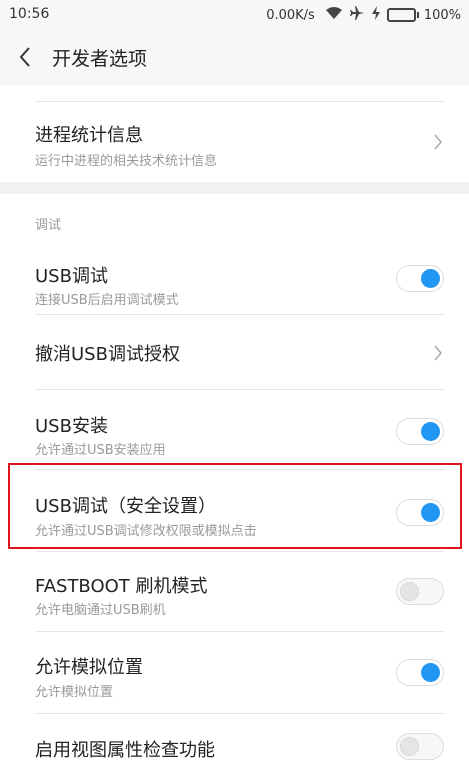 Image resolution: width=469 pixels, height=766 pixels. I want to click on status-icons: 0.00K/s 100%, so click(363, 15).